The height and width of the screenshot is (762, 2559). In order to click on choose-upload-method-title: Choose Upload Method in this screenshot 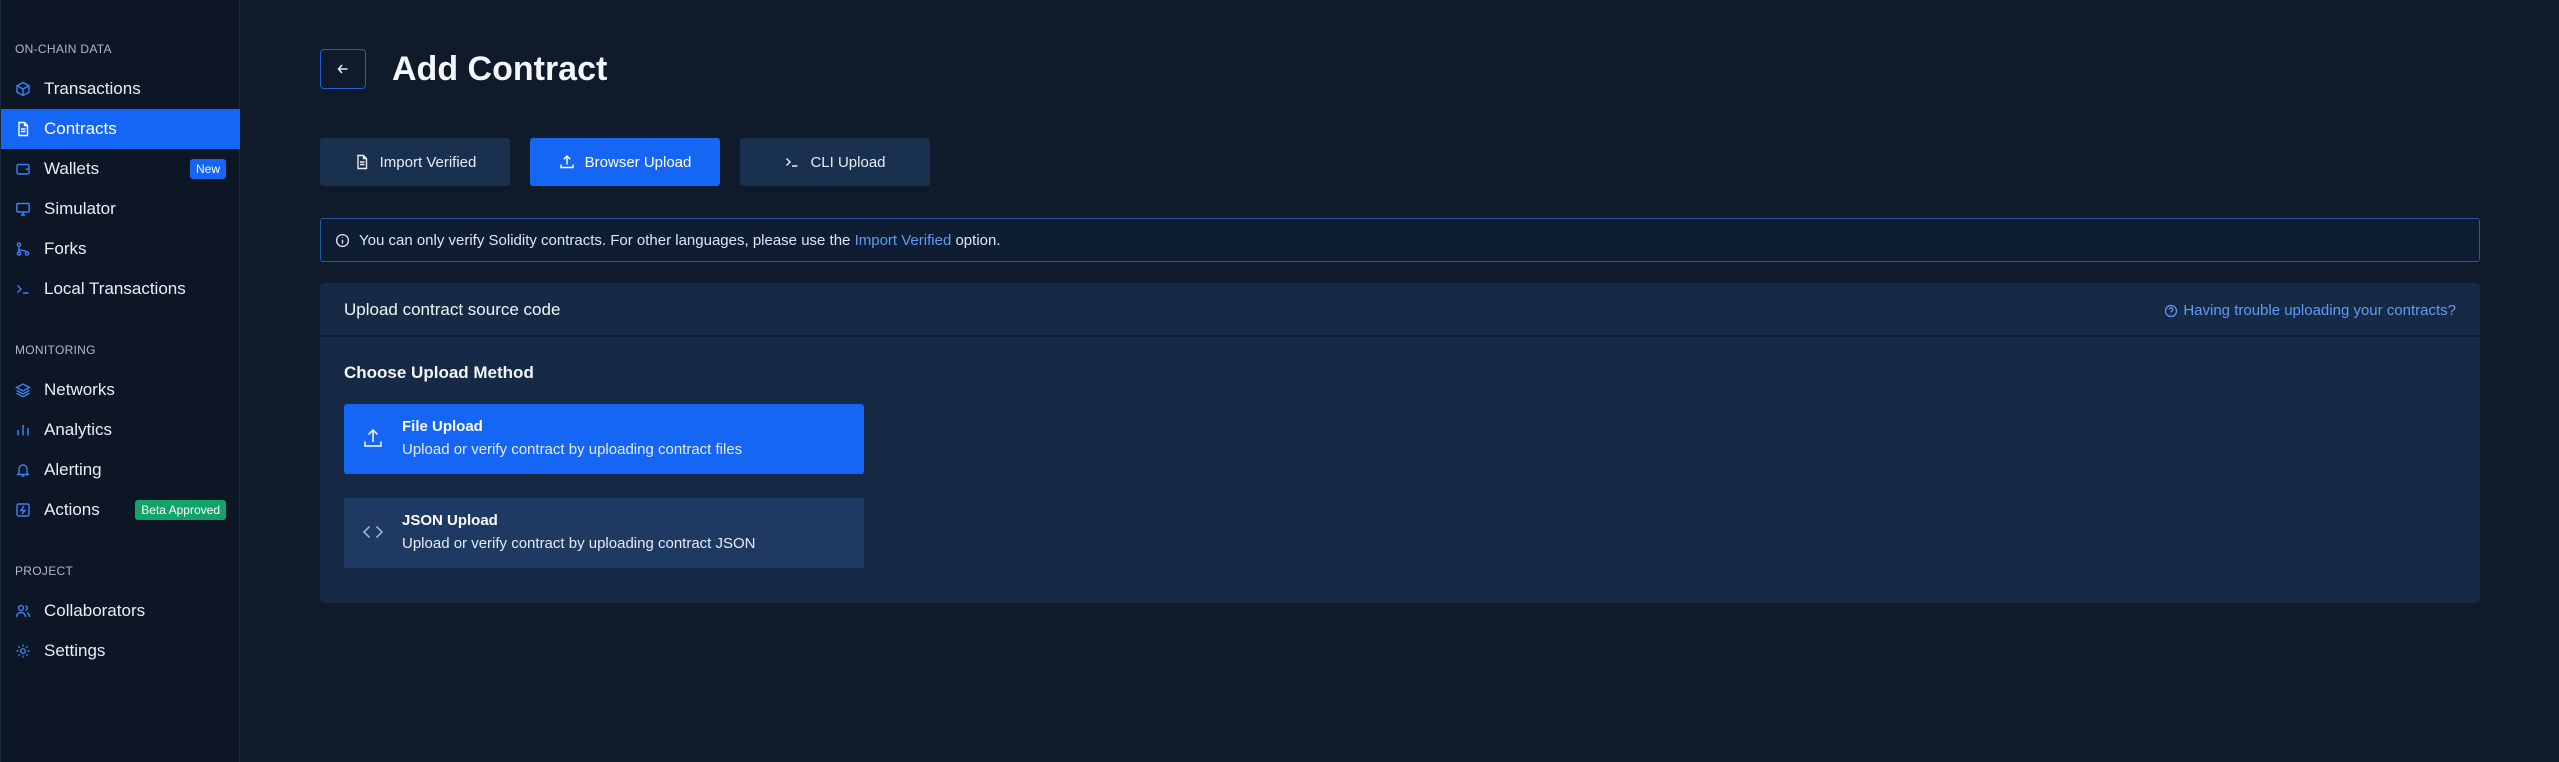, I will do `click(439, 372)`.